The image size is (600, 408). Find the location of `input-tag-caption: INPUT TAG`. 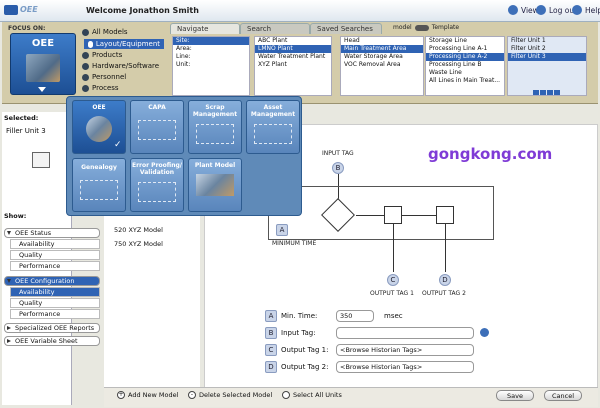

input-tag-caption: INPUT TAG is located at coordinates (338, 153).